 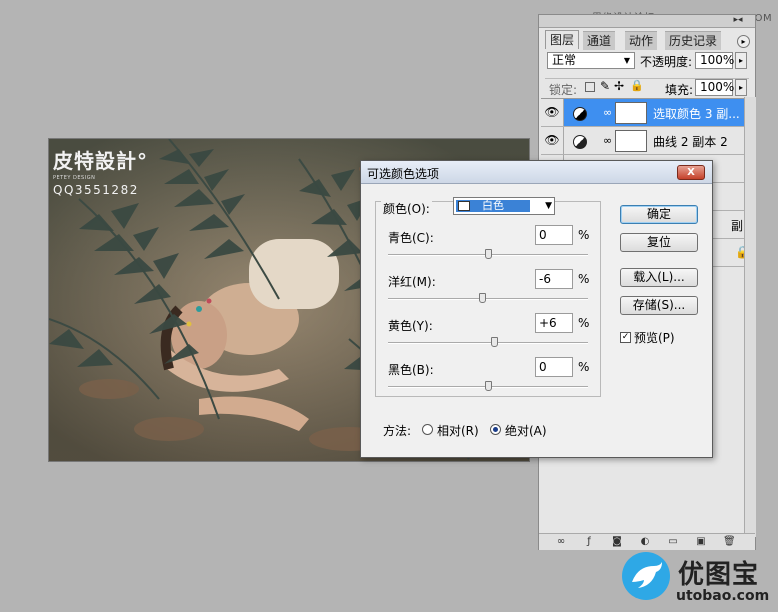 What do you see at coordinates (599, 40) in the screenshot?
I see `tab-channels: 通道` at bounding box center [599, 40].